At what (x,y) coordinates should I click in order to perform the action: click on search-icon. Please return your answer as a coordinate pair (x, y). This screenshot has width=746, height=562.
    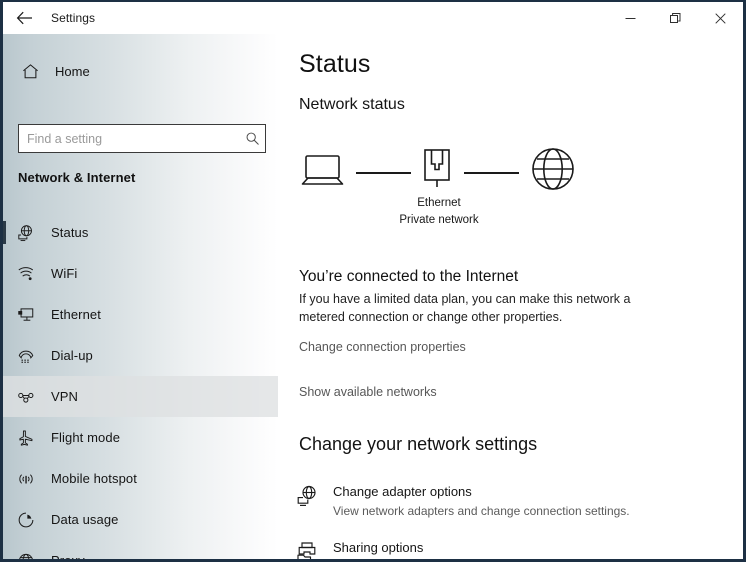
    Looking at the image, I should click on (252, 138).